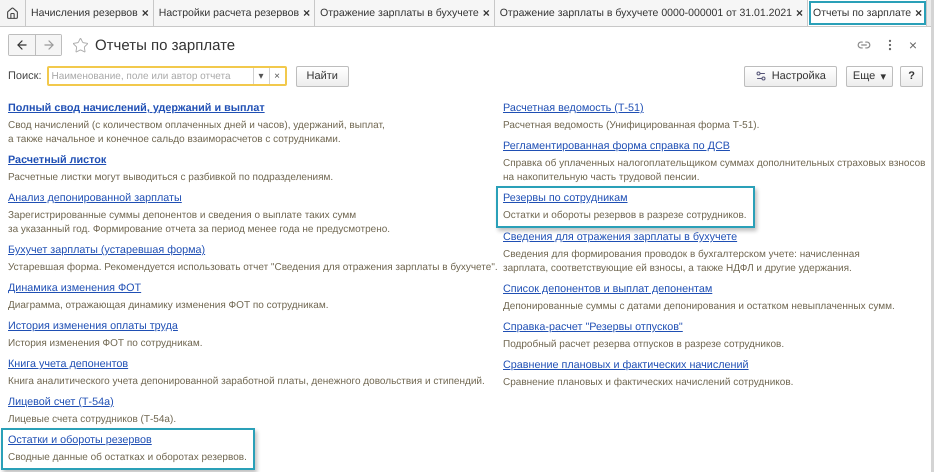  What do you see at coordinates (95, 198) in the screenshot?
I see `report-link: Анализ депонированной зарплаты` at bounding box center [95, 198].